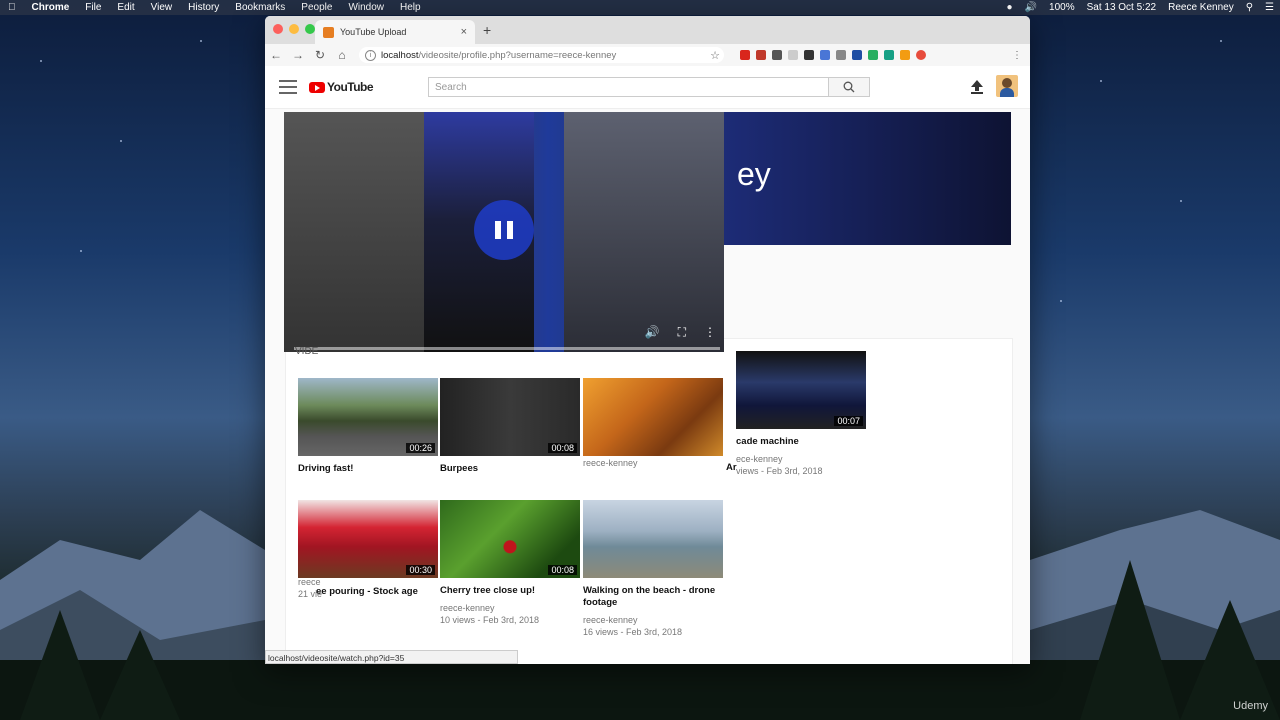  What do you see at coordinates (51, 7) in the screenshot?
I see `menu-app-name: Chrome` at bounding box center [51, 7].